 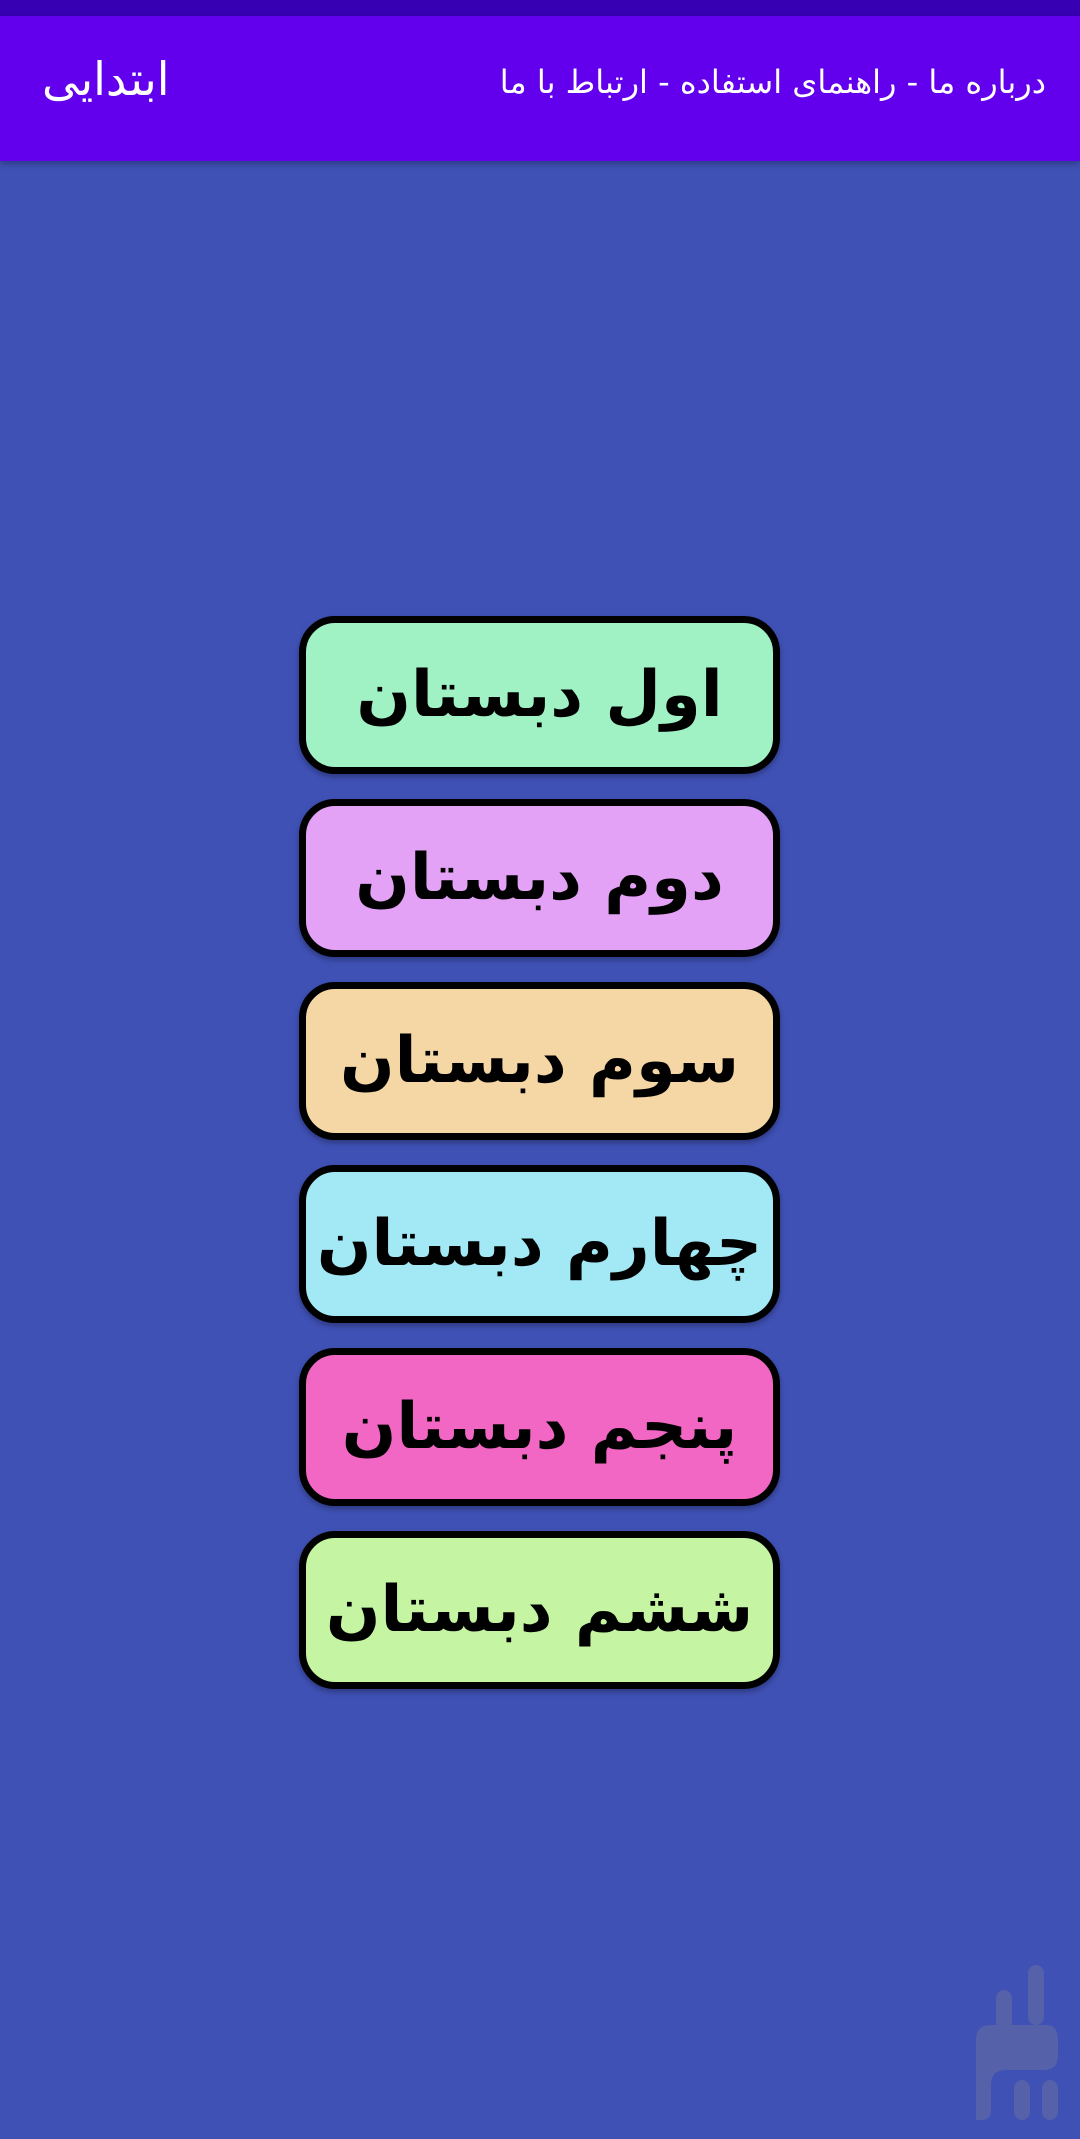 What do you see at coordinates (540, 8) in the screenshot?
I see `status-bar` at bounding box center [540, 8].